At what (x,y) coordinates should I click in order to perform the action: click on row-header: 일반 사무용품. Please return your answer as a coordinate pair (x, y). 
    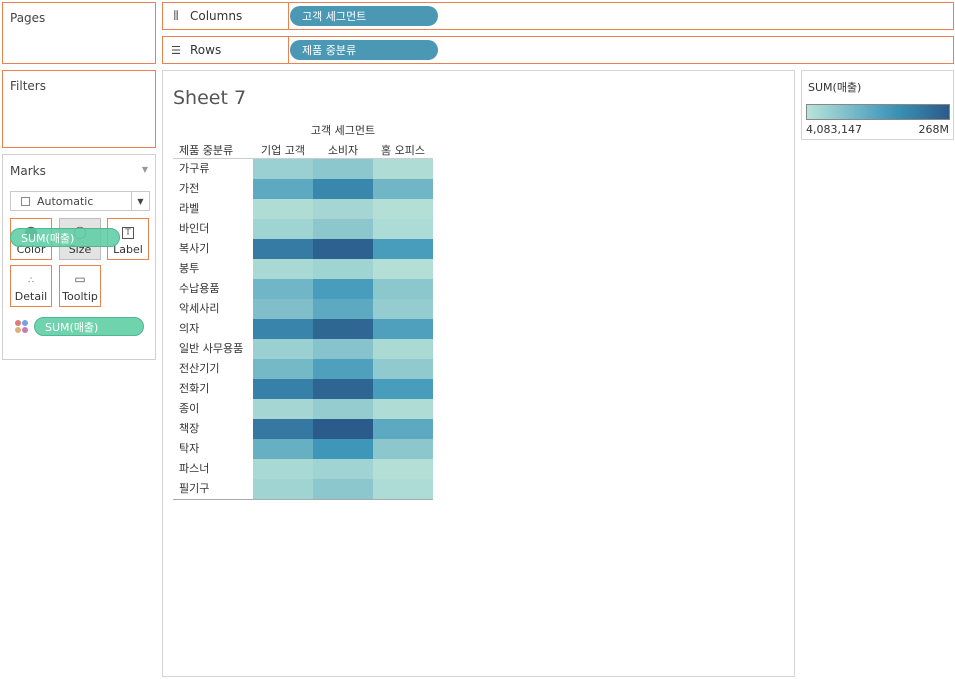
    Looking at the image, I should click on (211, 349).